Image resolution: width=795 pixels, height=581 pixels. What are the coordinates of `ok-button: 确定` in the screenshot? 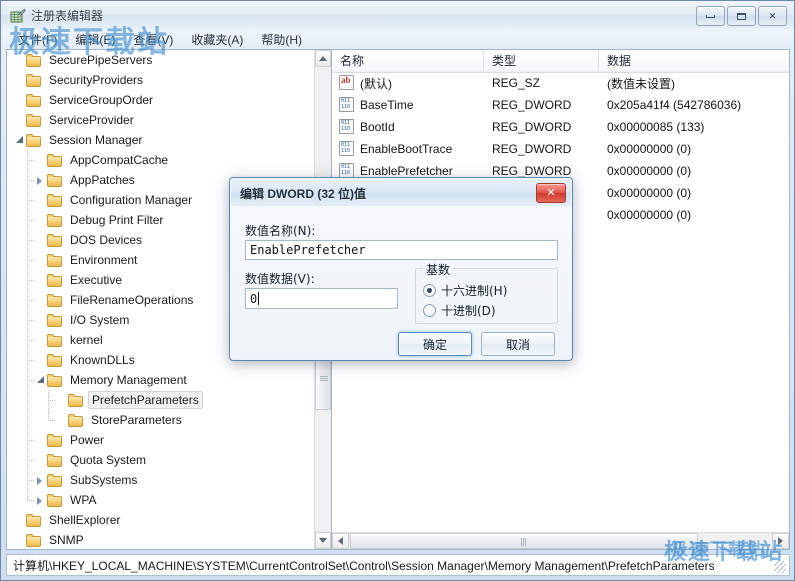 It's located at (435, 344).